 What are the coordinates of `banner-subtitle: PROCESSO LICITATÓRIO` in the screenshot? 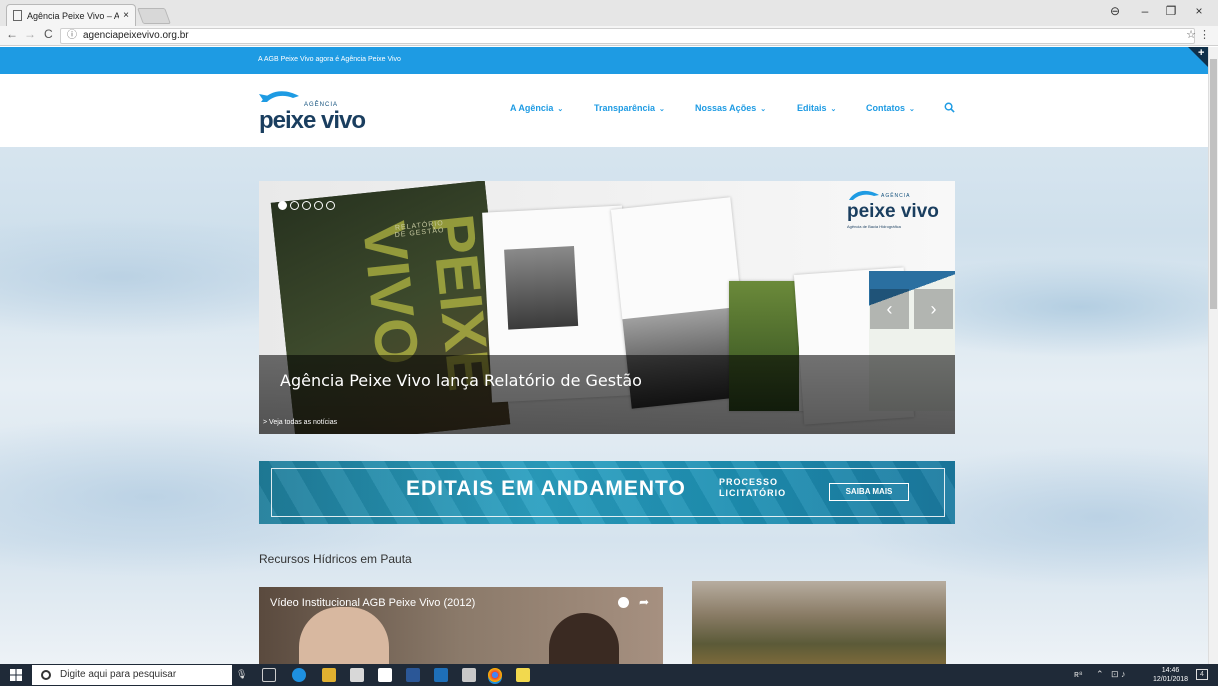 It's located at (752, 488).